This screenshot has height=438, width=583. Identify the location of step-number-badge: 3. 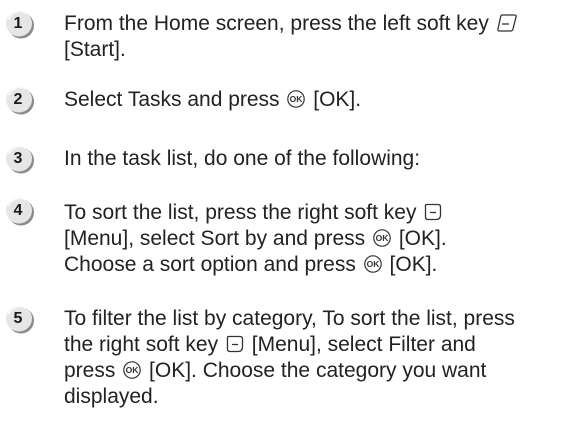
(20, 160).